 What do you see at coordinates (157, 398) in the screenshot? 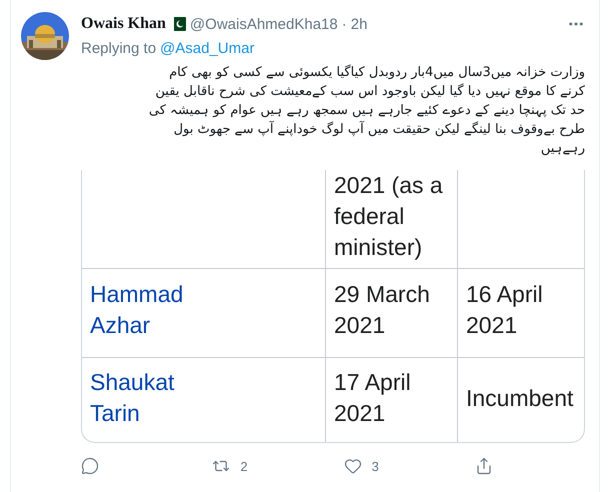
I see `name-link: Shaukat Tarin` at bounding box center [157, 398].